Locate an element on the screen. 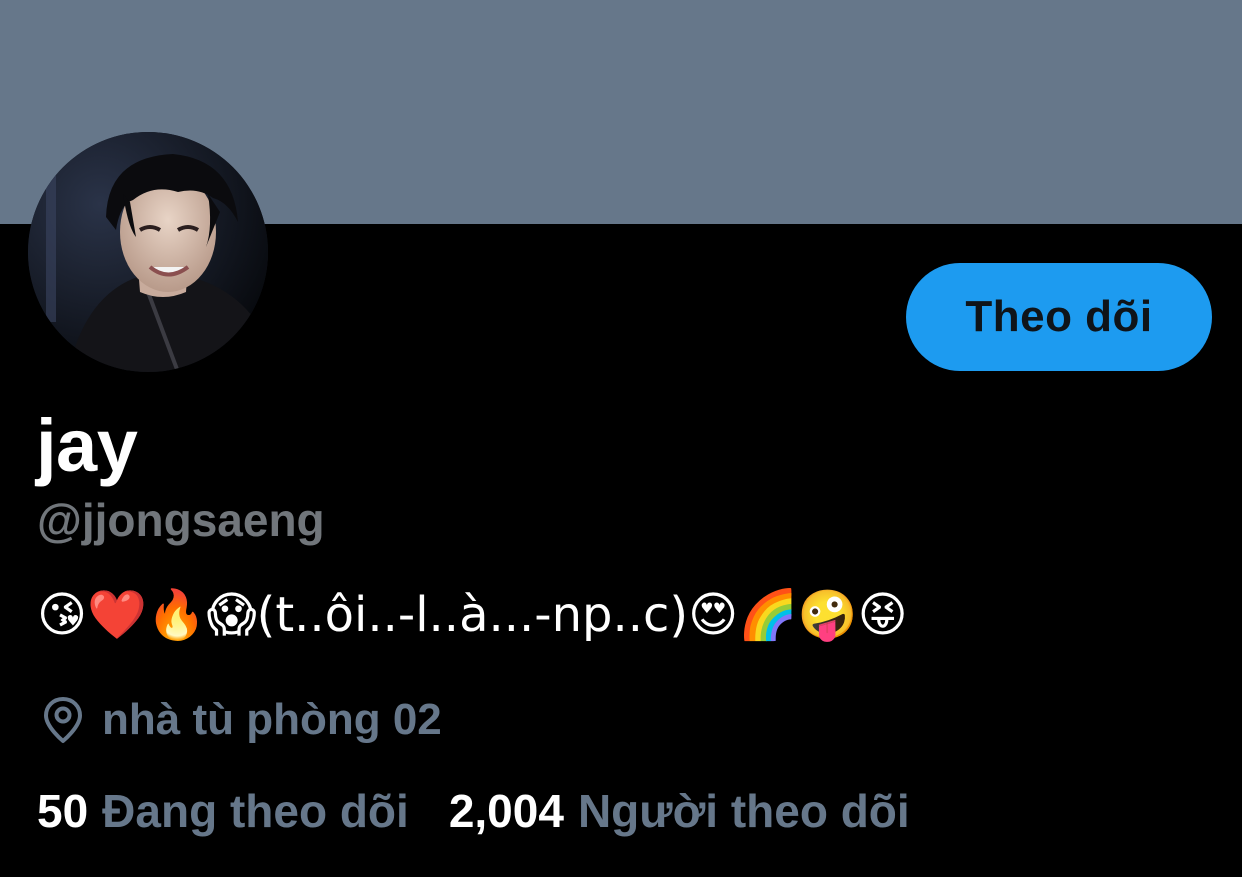 The height and width of the screenshot is (877, 1242). profile-bio: 😘❤️🔥😱(t..ôi..-l..à...-np..c)😍🌈🤪😝 is located at coordinates (472, 615).